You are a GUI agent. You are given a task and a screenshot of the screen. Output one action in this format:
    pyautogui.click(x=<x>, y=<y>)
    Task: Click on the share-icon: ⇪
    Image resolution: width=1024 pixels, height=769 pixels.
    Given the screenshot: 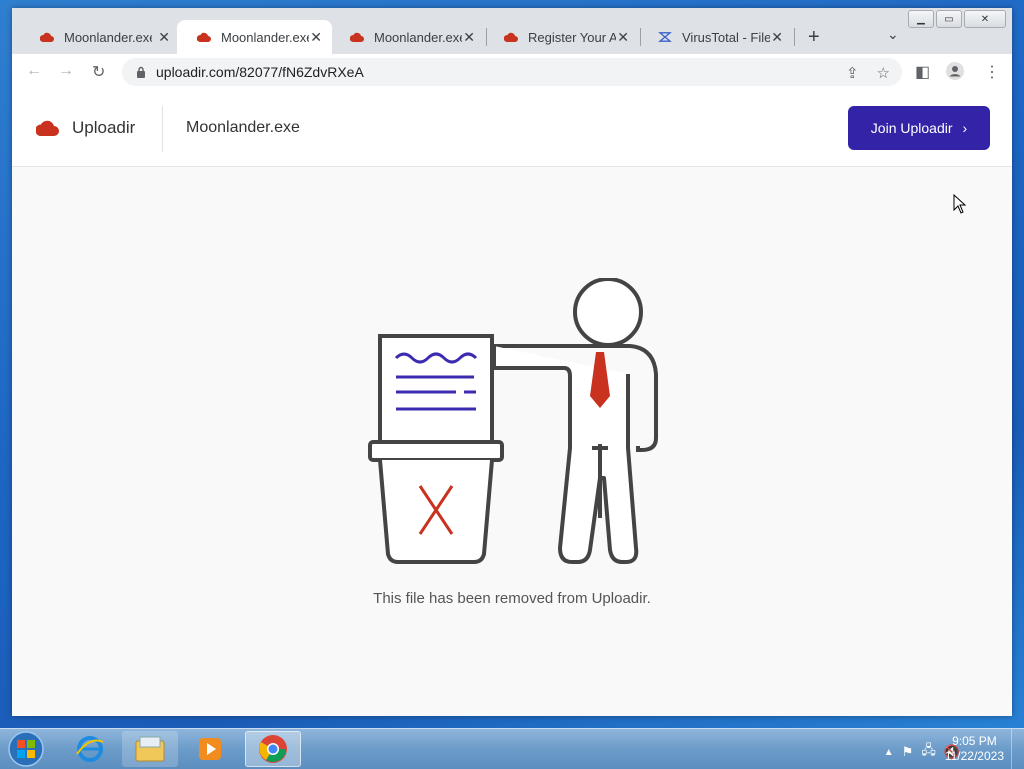 What is the action you would take?
    pyautogui.click(x=852, y=73)
    